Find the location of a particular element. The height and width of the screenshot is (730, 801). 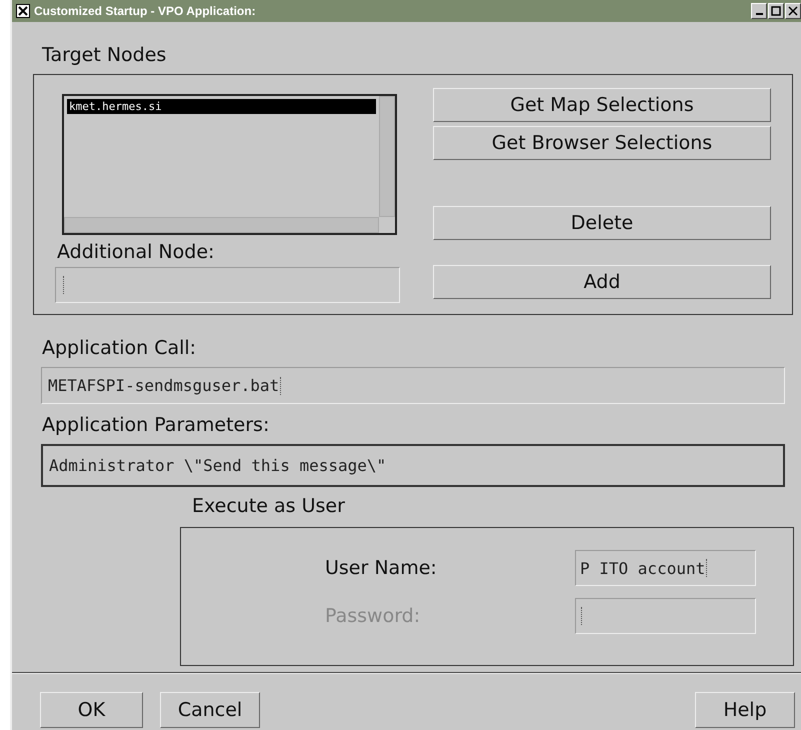

window-title: Customized Startup - VPO Application: is located at coordinates (145, 11).